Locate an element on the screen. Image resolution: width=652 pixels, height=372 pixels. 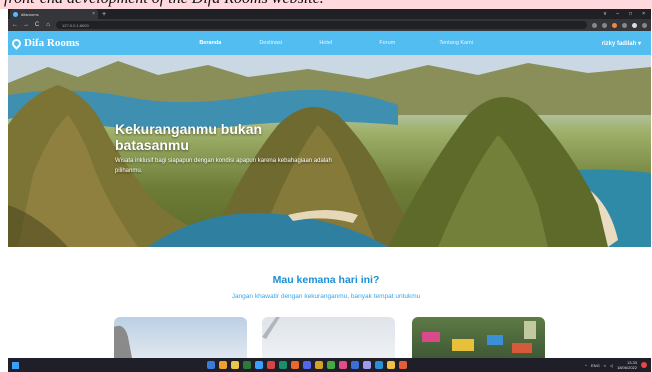
notification-icon is located at coordinates (644, 365).